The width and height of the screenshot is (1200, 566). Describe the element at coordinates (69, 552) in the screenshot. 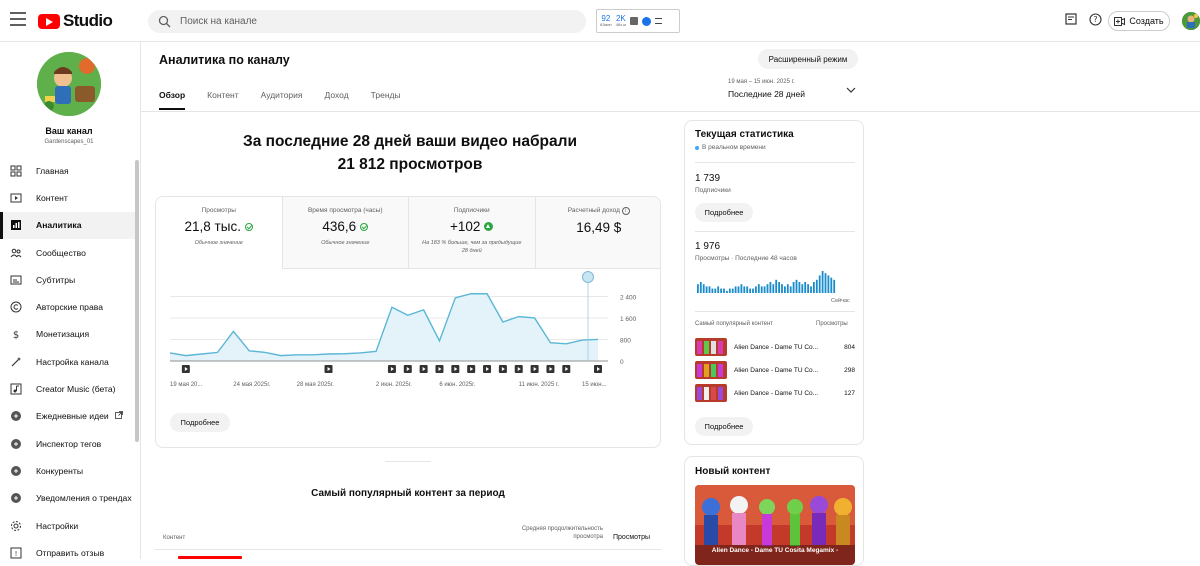

I see `sidebar-item-14: ! Отправить отзыв` at that location.